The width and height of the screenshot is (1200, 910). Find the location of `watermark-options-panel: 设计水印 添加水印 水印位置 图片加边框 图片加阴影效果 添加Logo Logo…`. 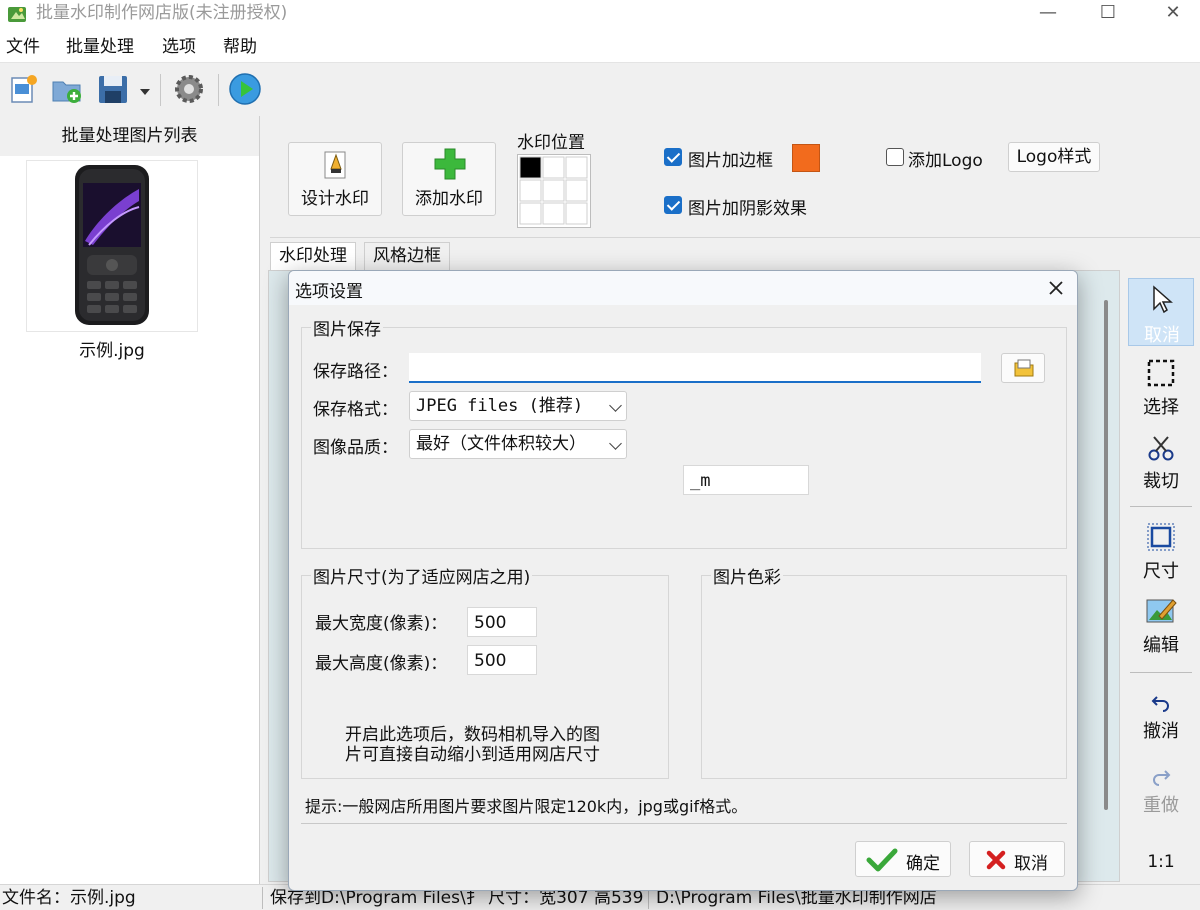

watermark-options-panel: 设计水印 添加水印 水印位置 图片加边框 图片加阴影效果 添加Logo Logo… is located at coordinates (735, 177).